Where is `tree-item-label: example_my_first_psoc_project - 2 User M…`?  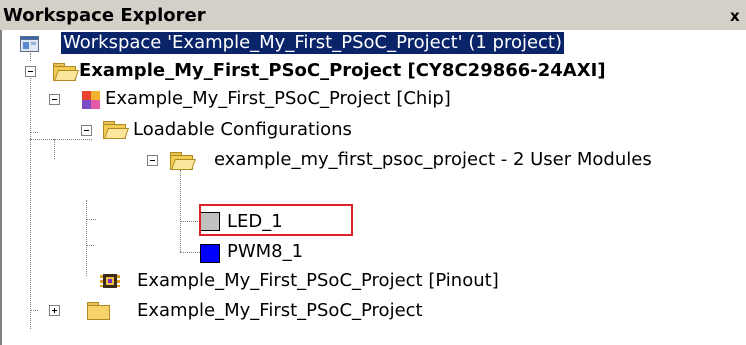
tree-item-label: example_my_first_psoc_project - 2 User M… is located at coordinates (433, 159).